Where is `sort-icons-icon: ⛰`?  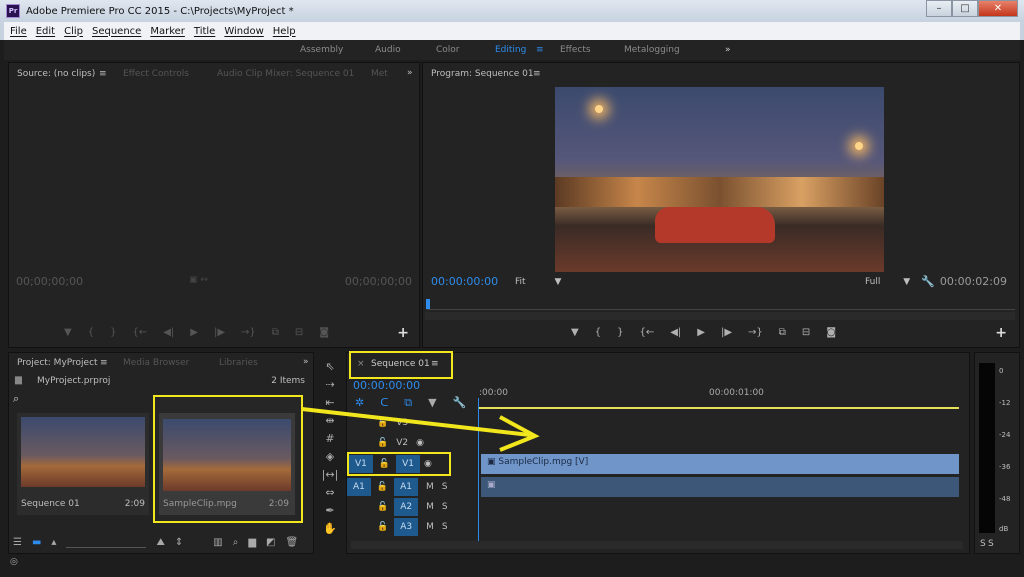 sort-icons-icon: ⛰ is located at coordinates (160, 542).